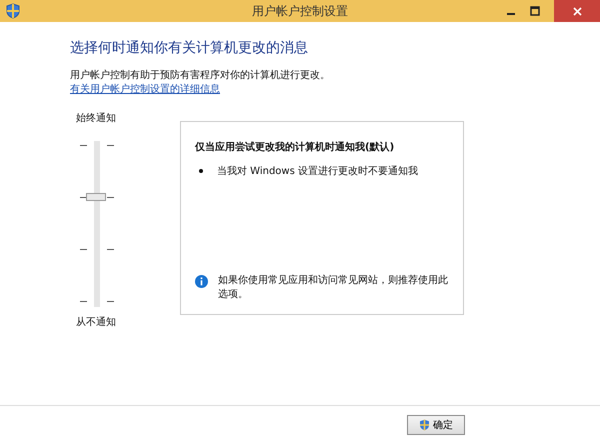  I want to click on bullet-text: 当我对 Windows 设置进行更改时不要通知我, so click(317, 171).